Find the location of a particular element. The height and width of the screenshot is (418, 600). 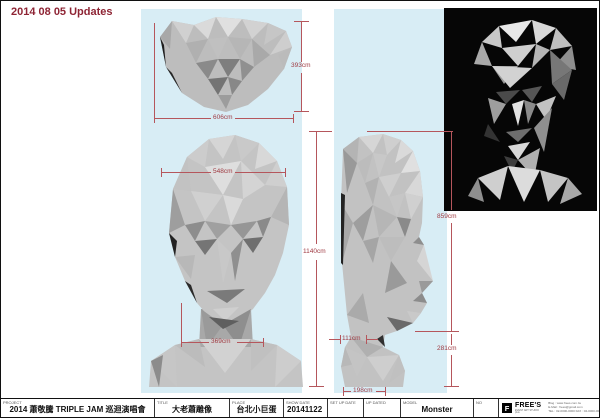

field-model: MODEL Monster is located at coordinates (437, 408).